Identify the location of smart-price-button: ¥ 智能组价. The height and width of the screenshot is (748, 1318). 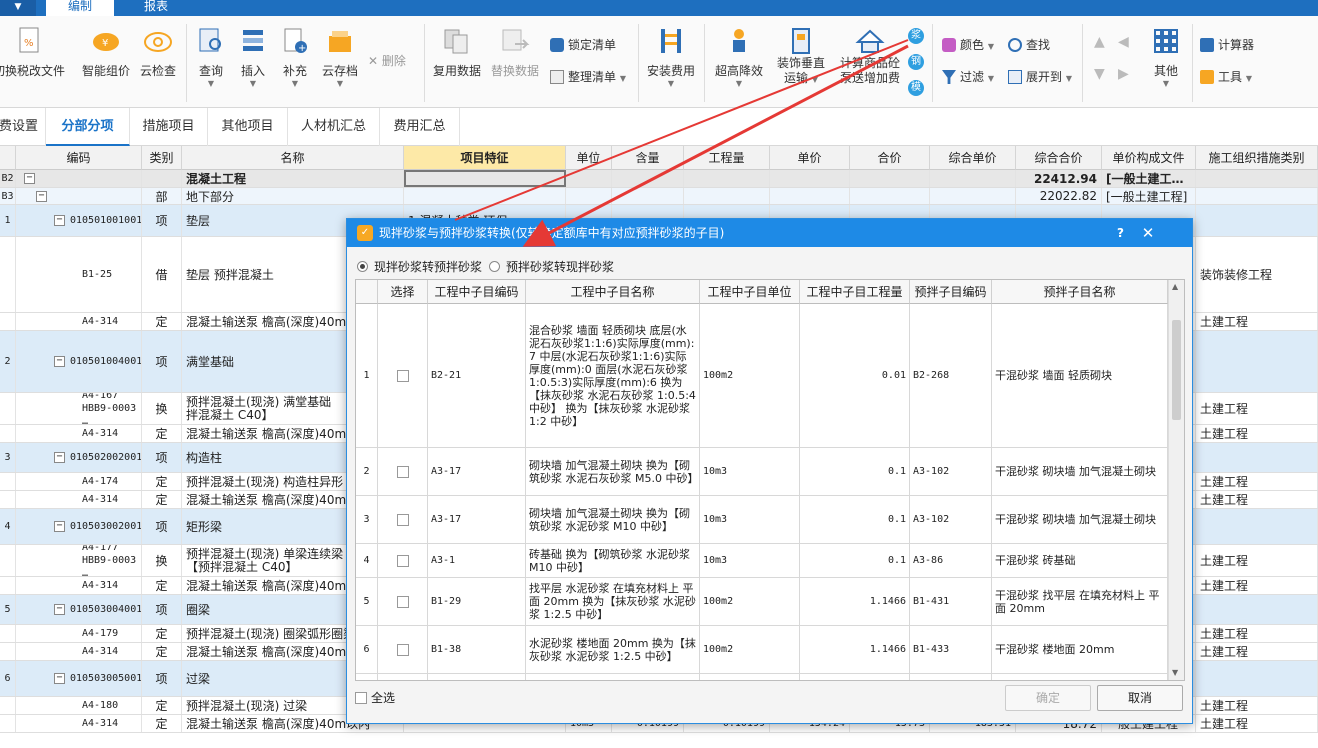
(106, 52).